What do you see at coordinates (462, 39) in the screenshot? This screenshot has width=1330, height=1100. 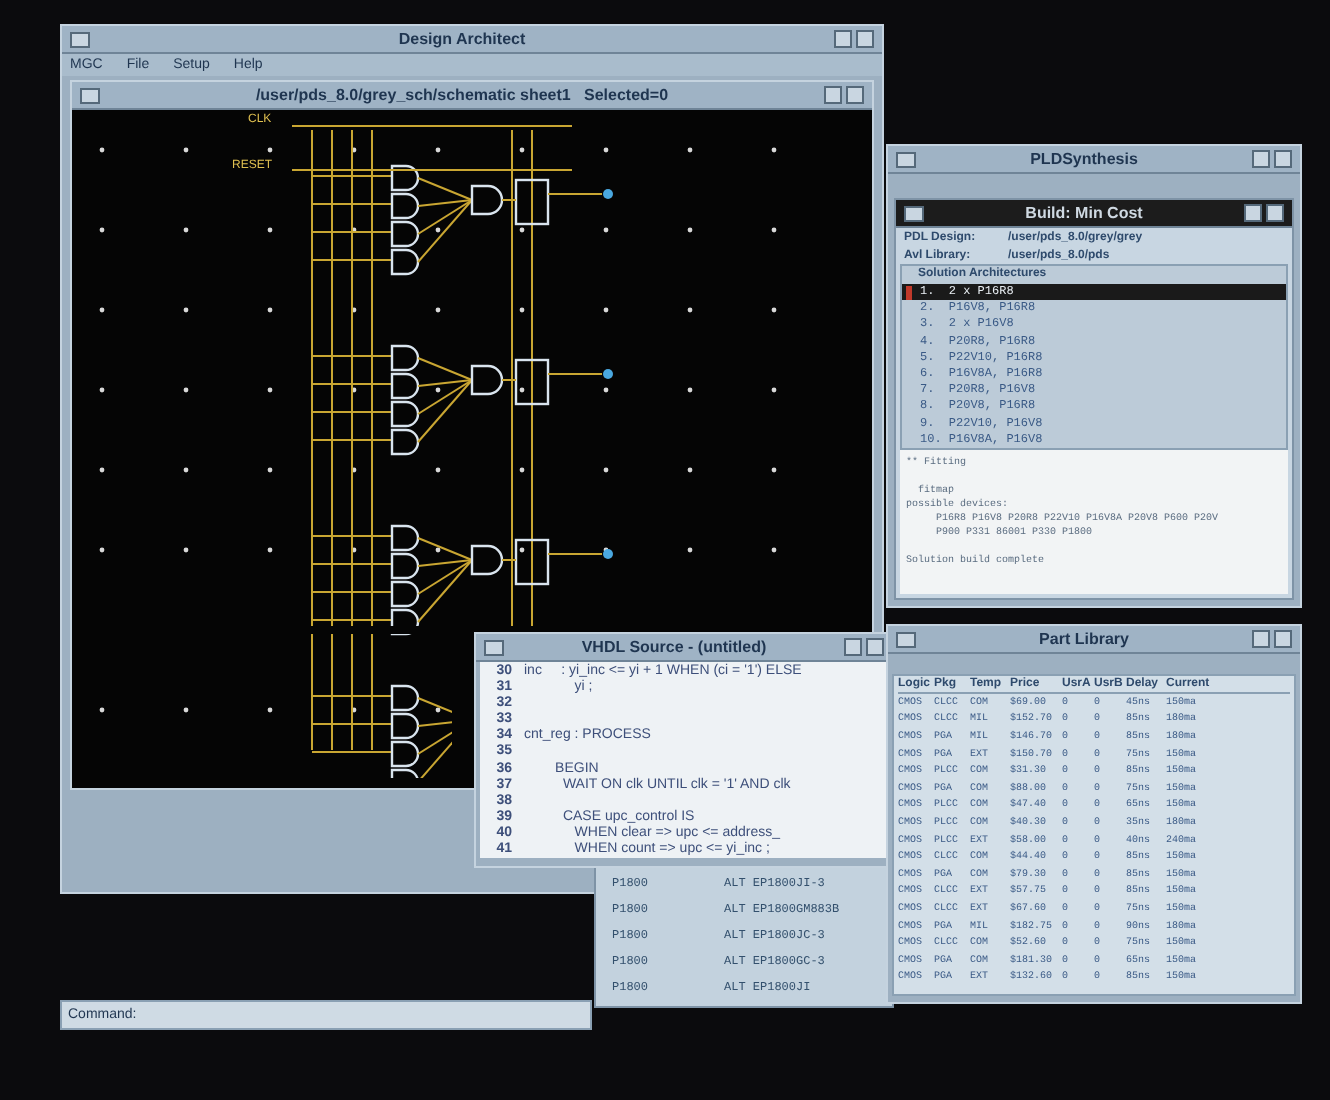 I see `window-title: Design Architect` at bounding box center [462, 39].